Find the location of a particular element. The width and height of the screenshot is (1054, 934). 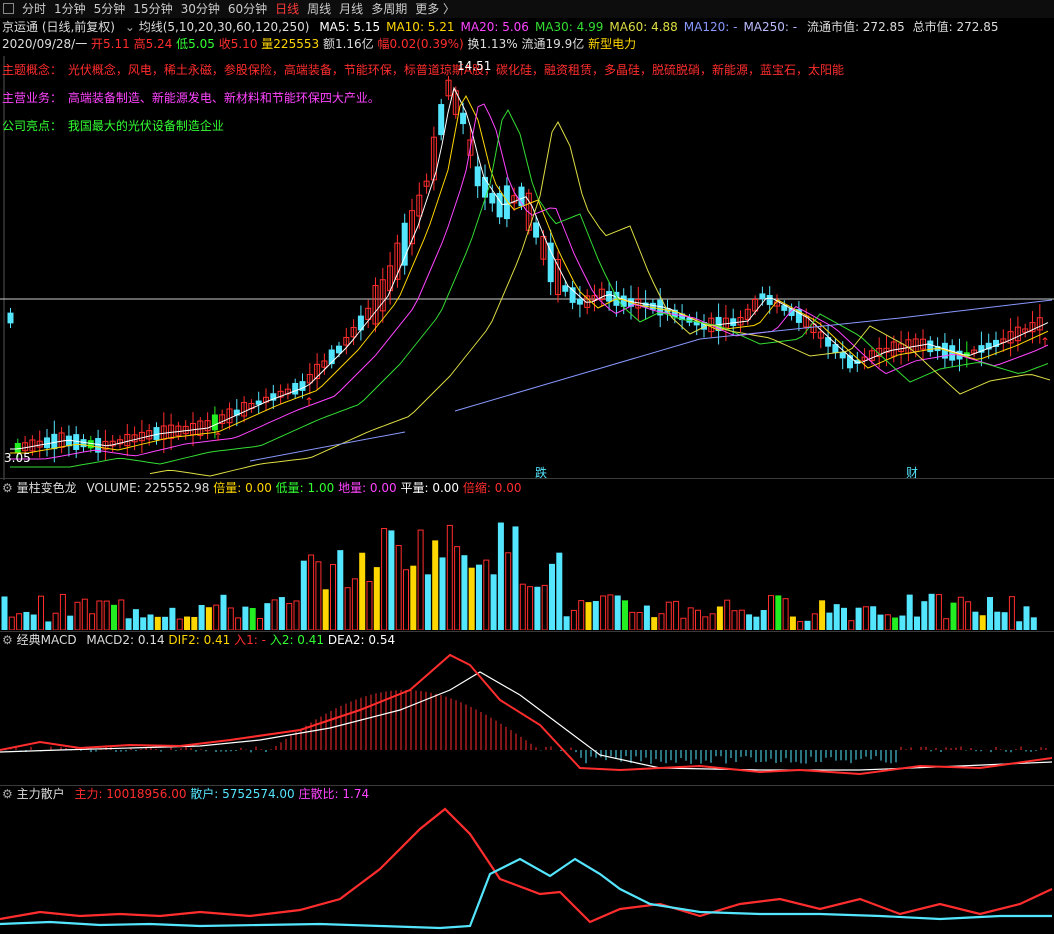

period-tab: 周线 is located at coordinates (319, 9).